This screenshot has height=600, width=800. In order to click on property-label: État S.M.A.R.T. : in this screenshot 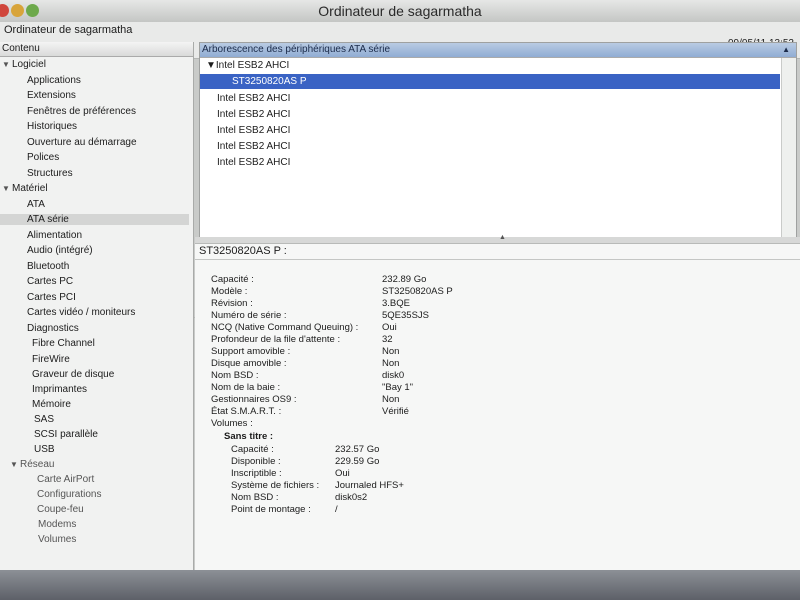, I will do `click(246, 411)`.